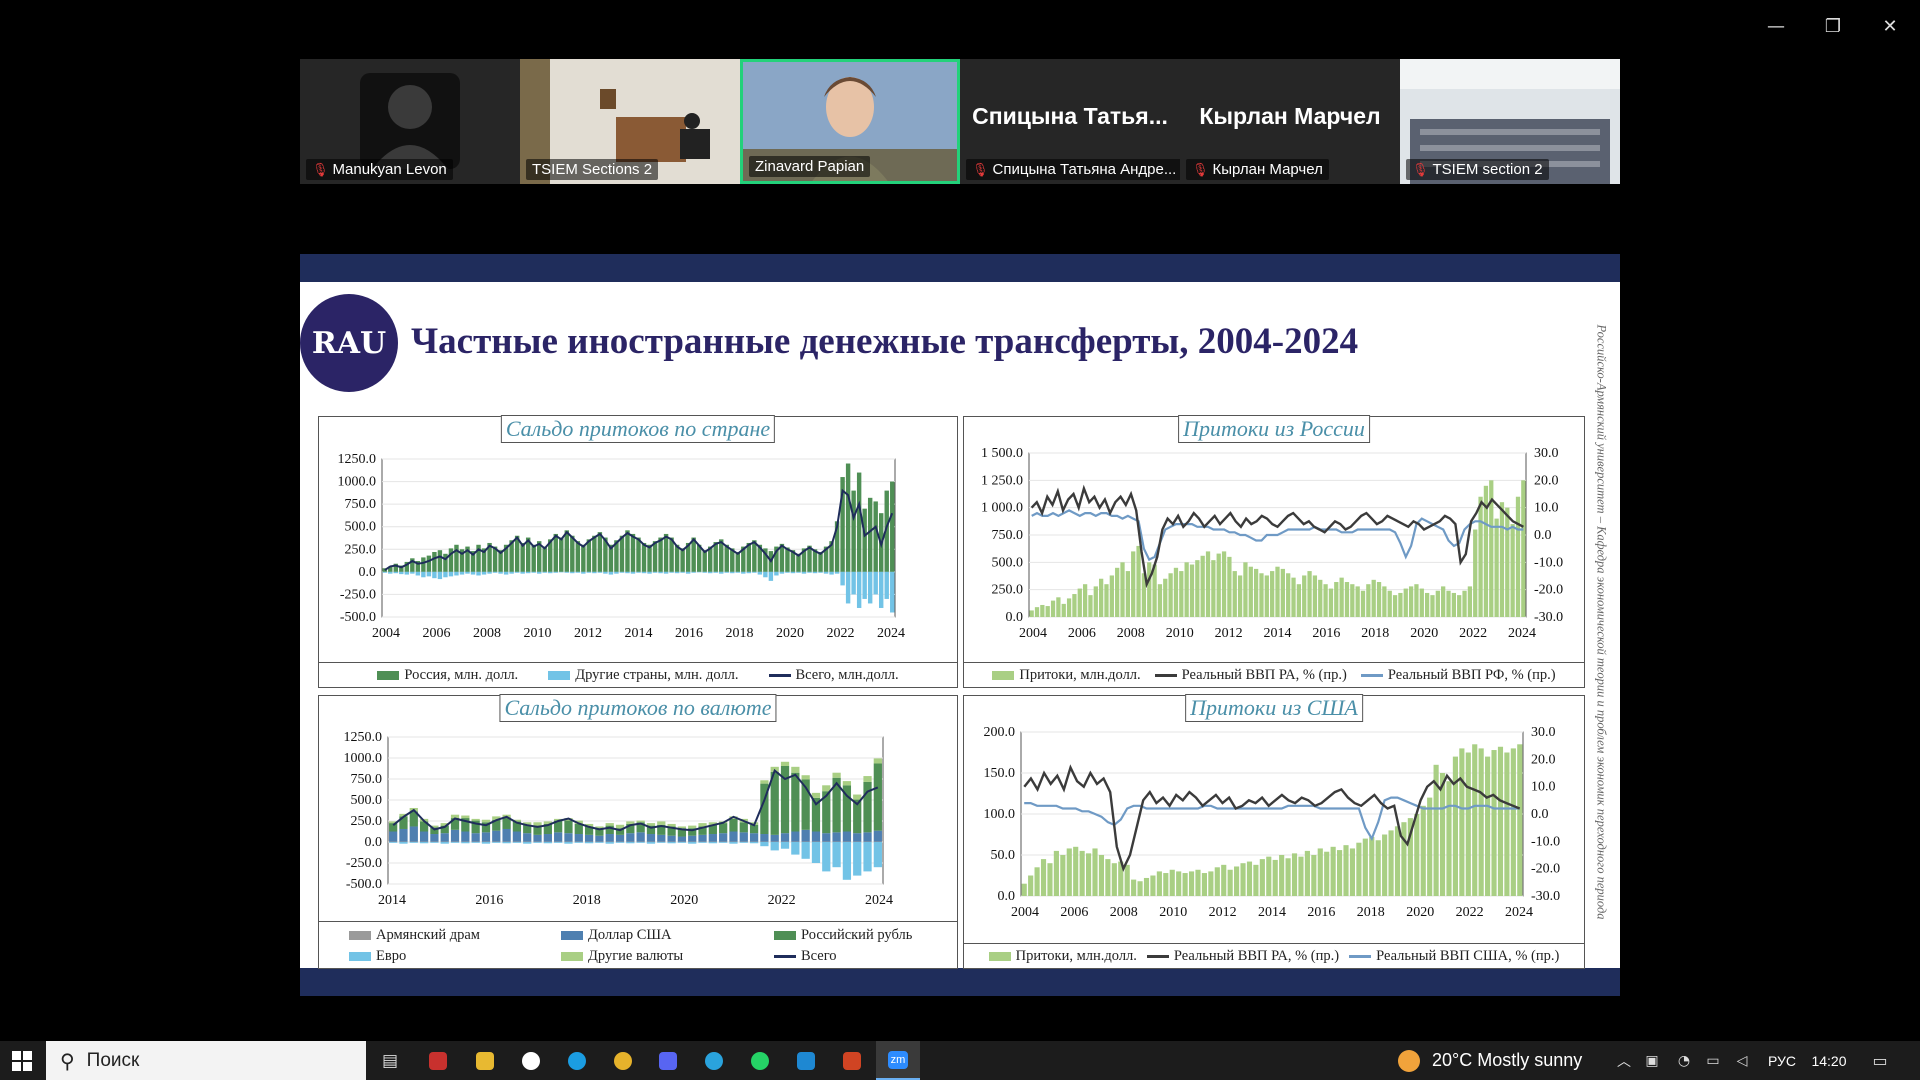 This screenshot has width=1920, height=1080. What do you see at coordinates (1290, 121) in the screenshot?
I see `participant-tile-kyrlan: Кырлан Марчел 🎙 Кырлан Марчел` at bounding box center [1290, 121].